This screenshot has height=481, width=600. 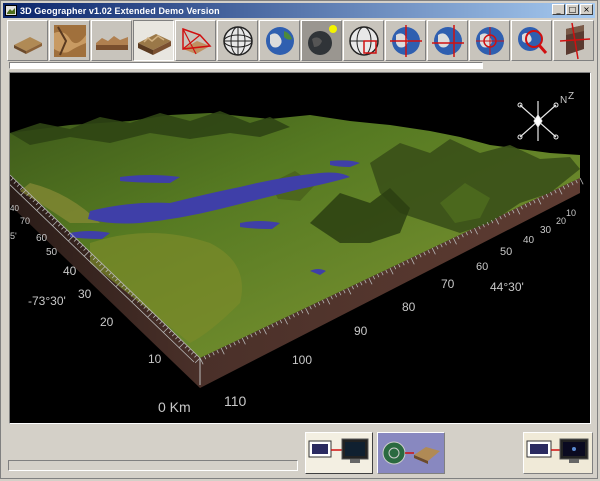 I want to click on left-scale-label: 70, so click(x=25, y=221).